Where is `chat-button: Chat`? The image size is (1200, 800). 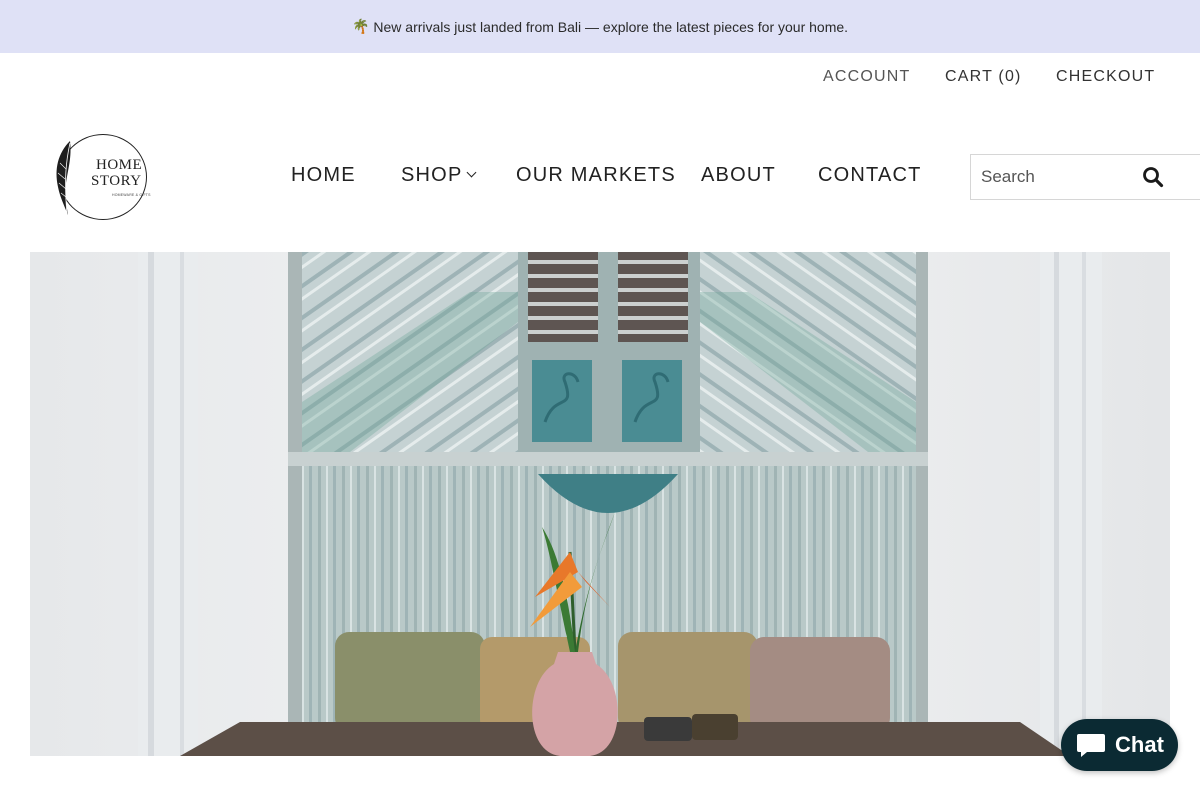 chat-button: Chat is located at coordinates (1119, 745).